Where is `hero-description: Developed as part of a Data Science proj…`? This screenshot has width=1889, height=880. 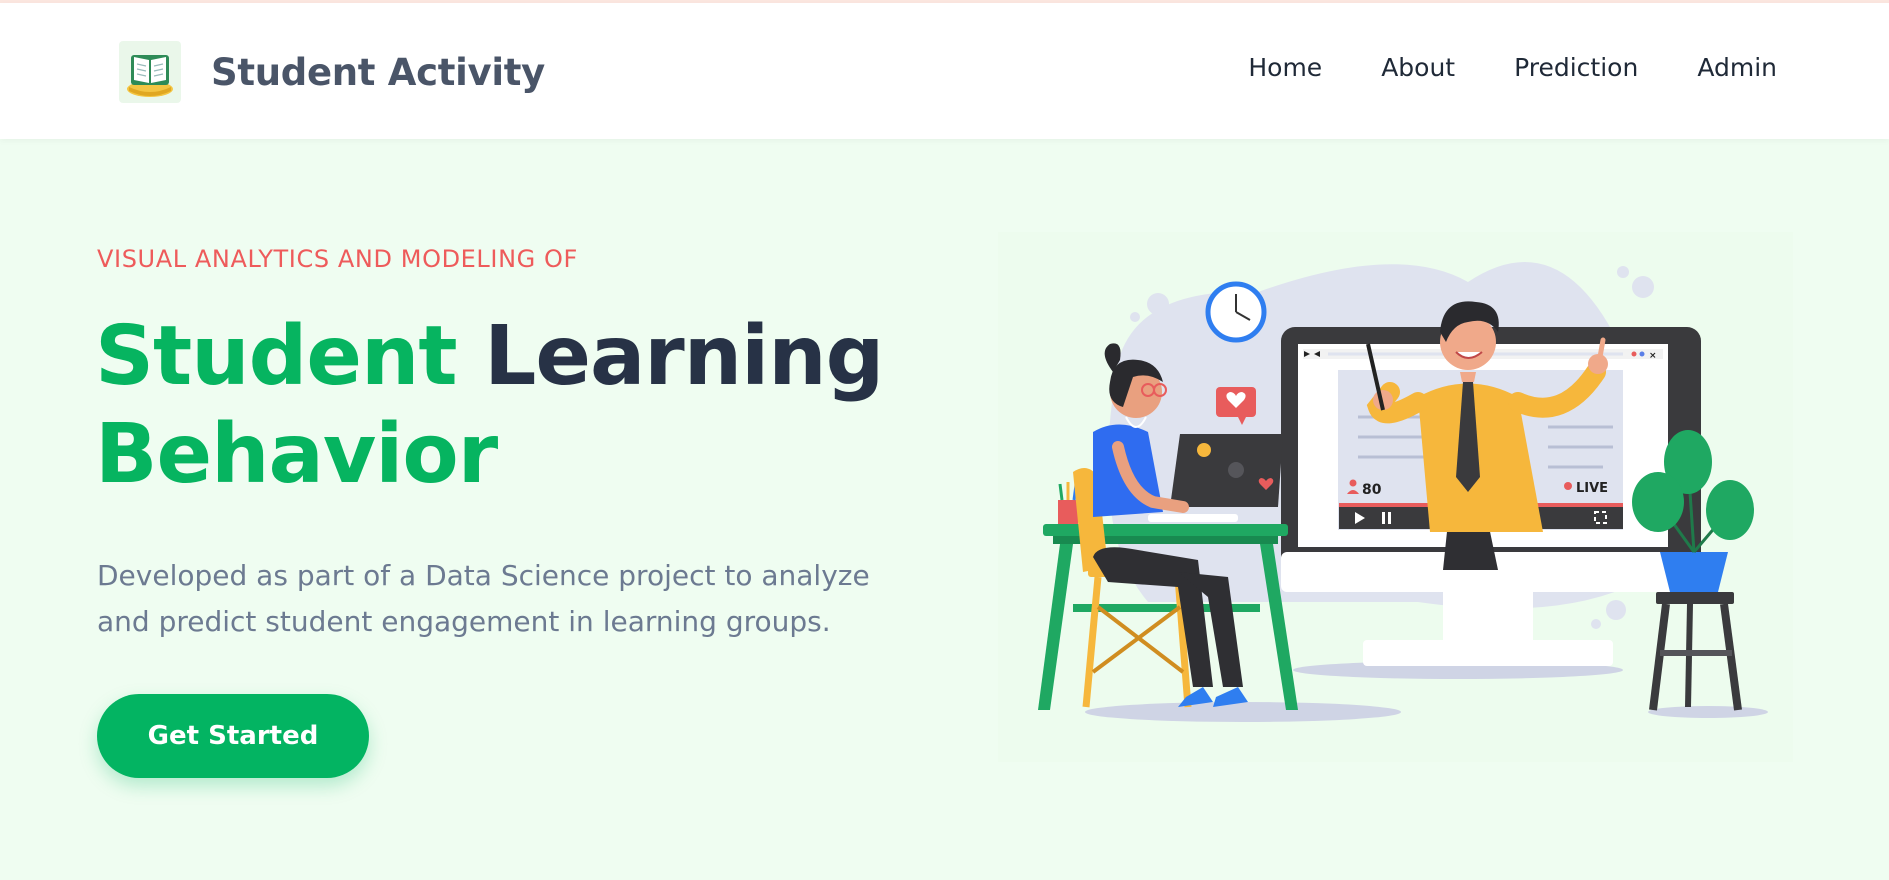 hero-description: Developed as part of a Data Science proj… is located at coordinates (483, 598).